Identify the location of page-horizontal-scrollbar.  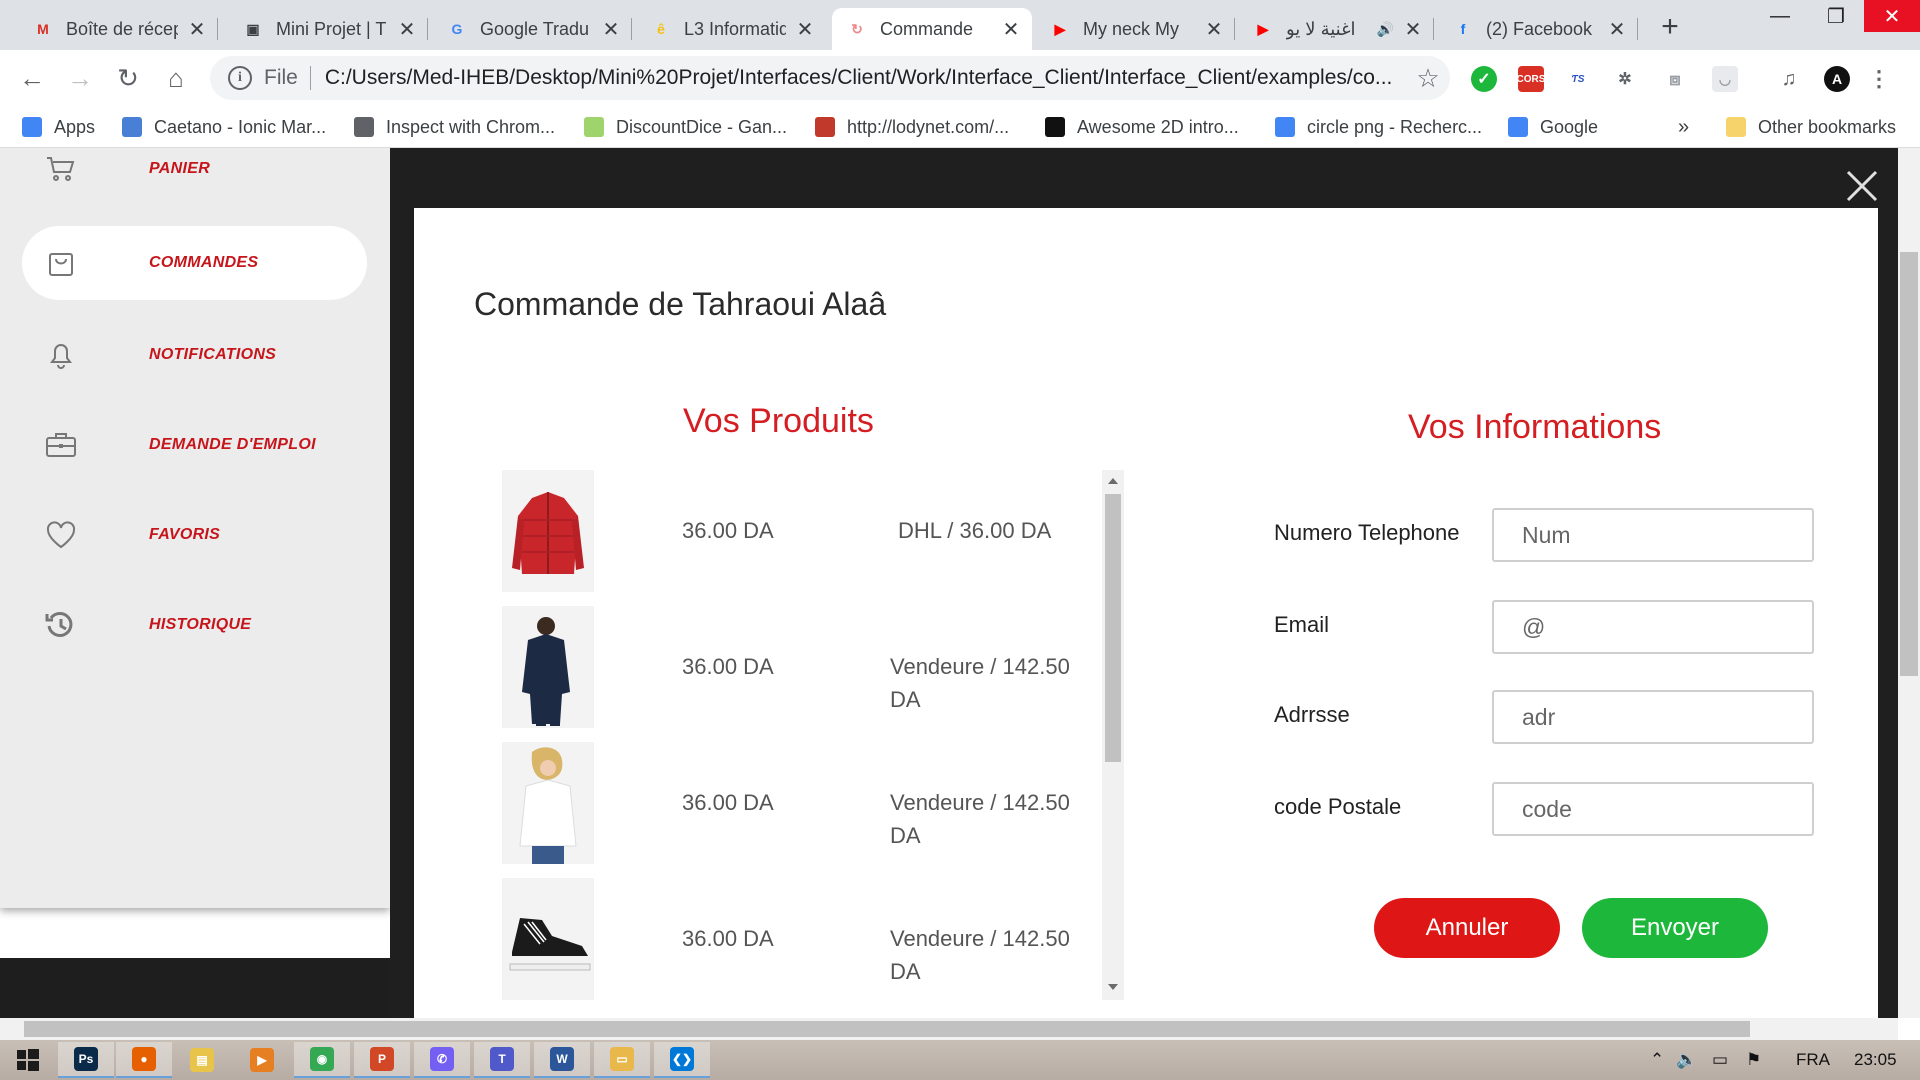
(949, 1029).